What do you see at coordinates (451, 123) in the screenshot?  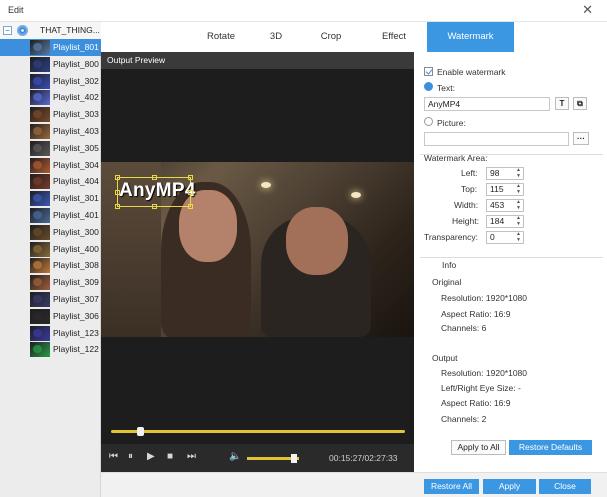 I see `picture-label: Picture:` at bounding box center [451, 123].